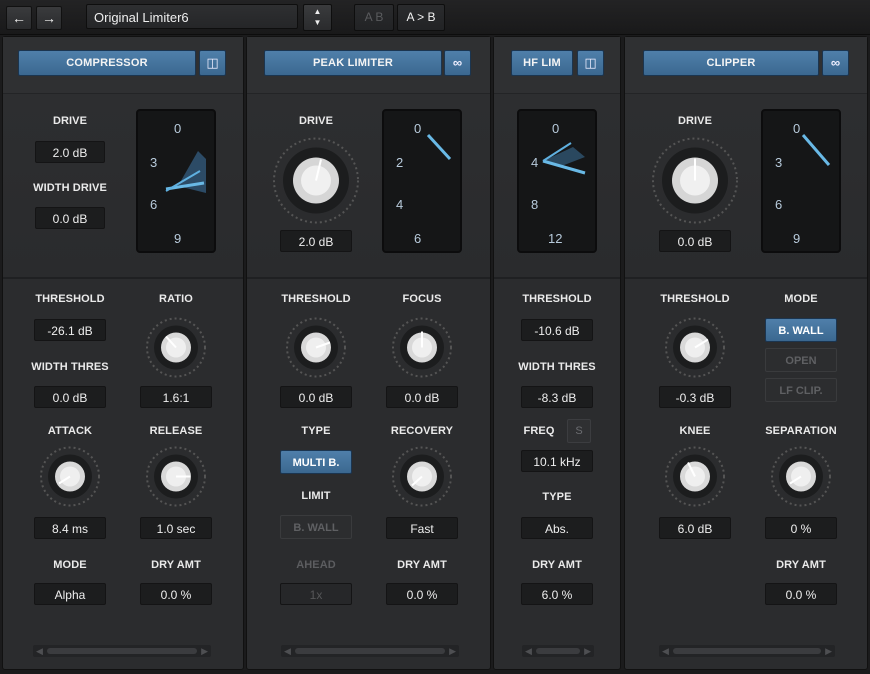  What do you see at coordinates (557, 528) in the screenshot?
I see `type-value: Abs.` at bounding box center [557, 528].